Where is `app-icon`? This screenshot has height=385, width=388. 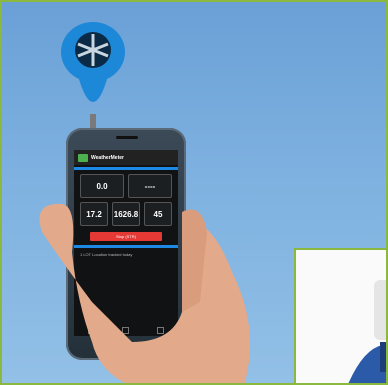 app-icon is located at coordinates (83, 157).